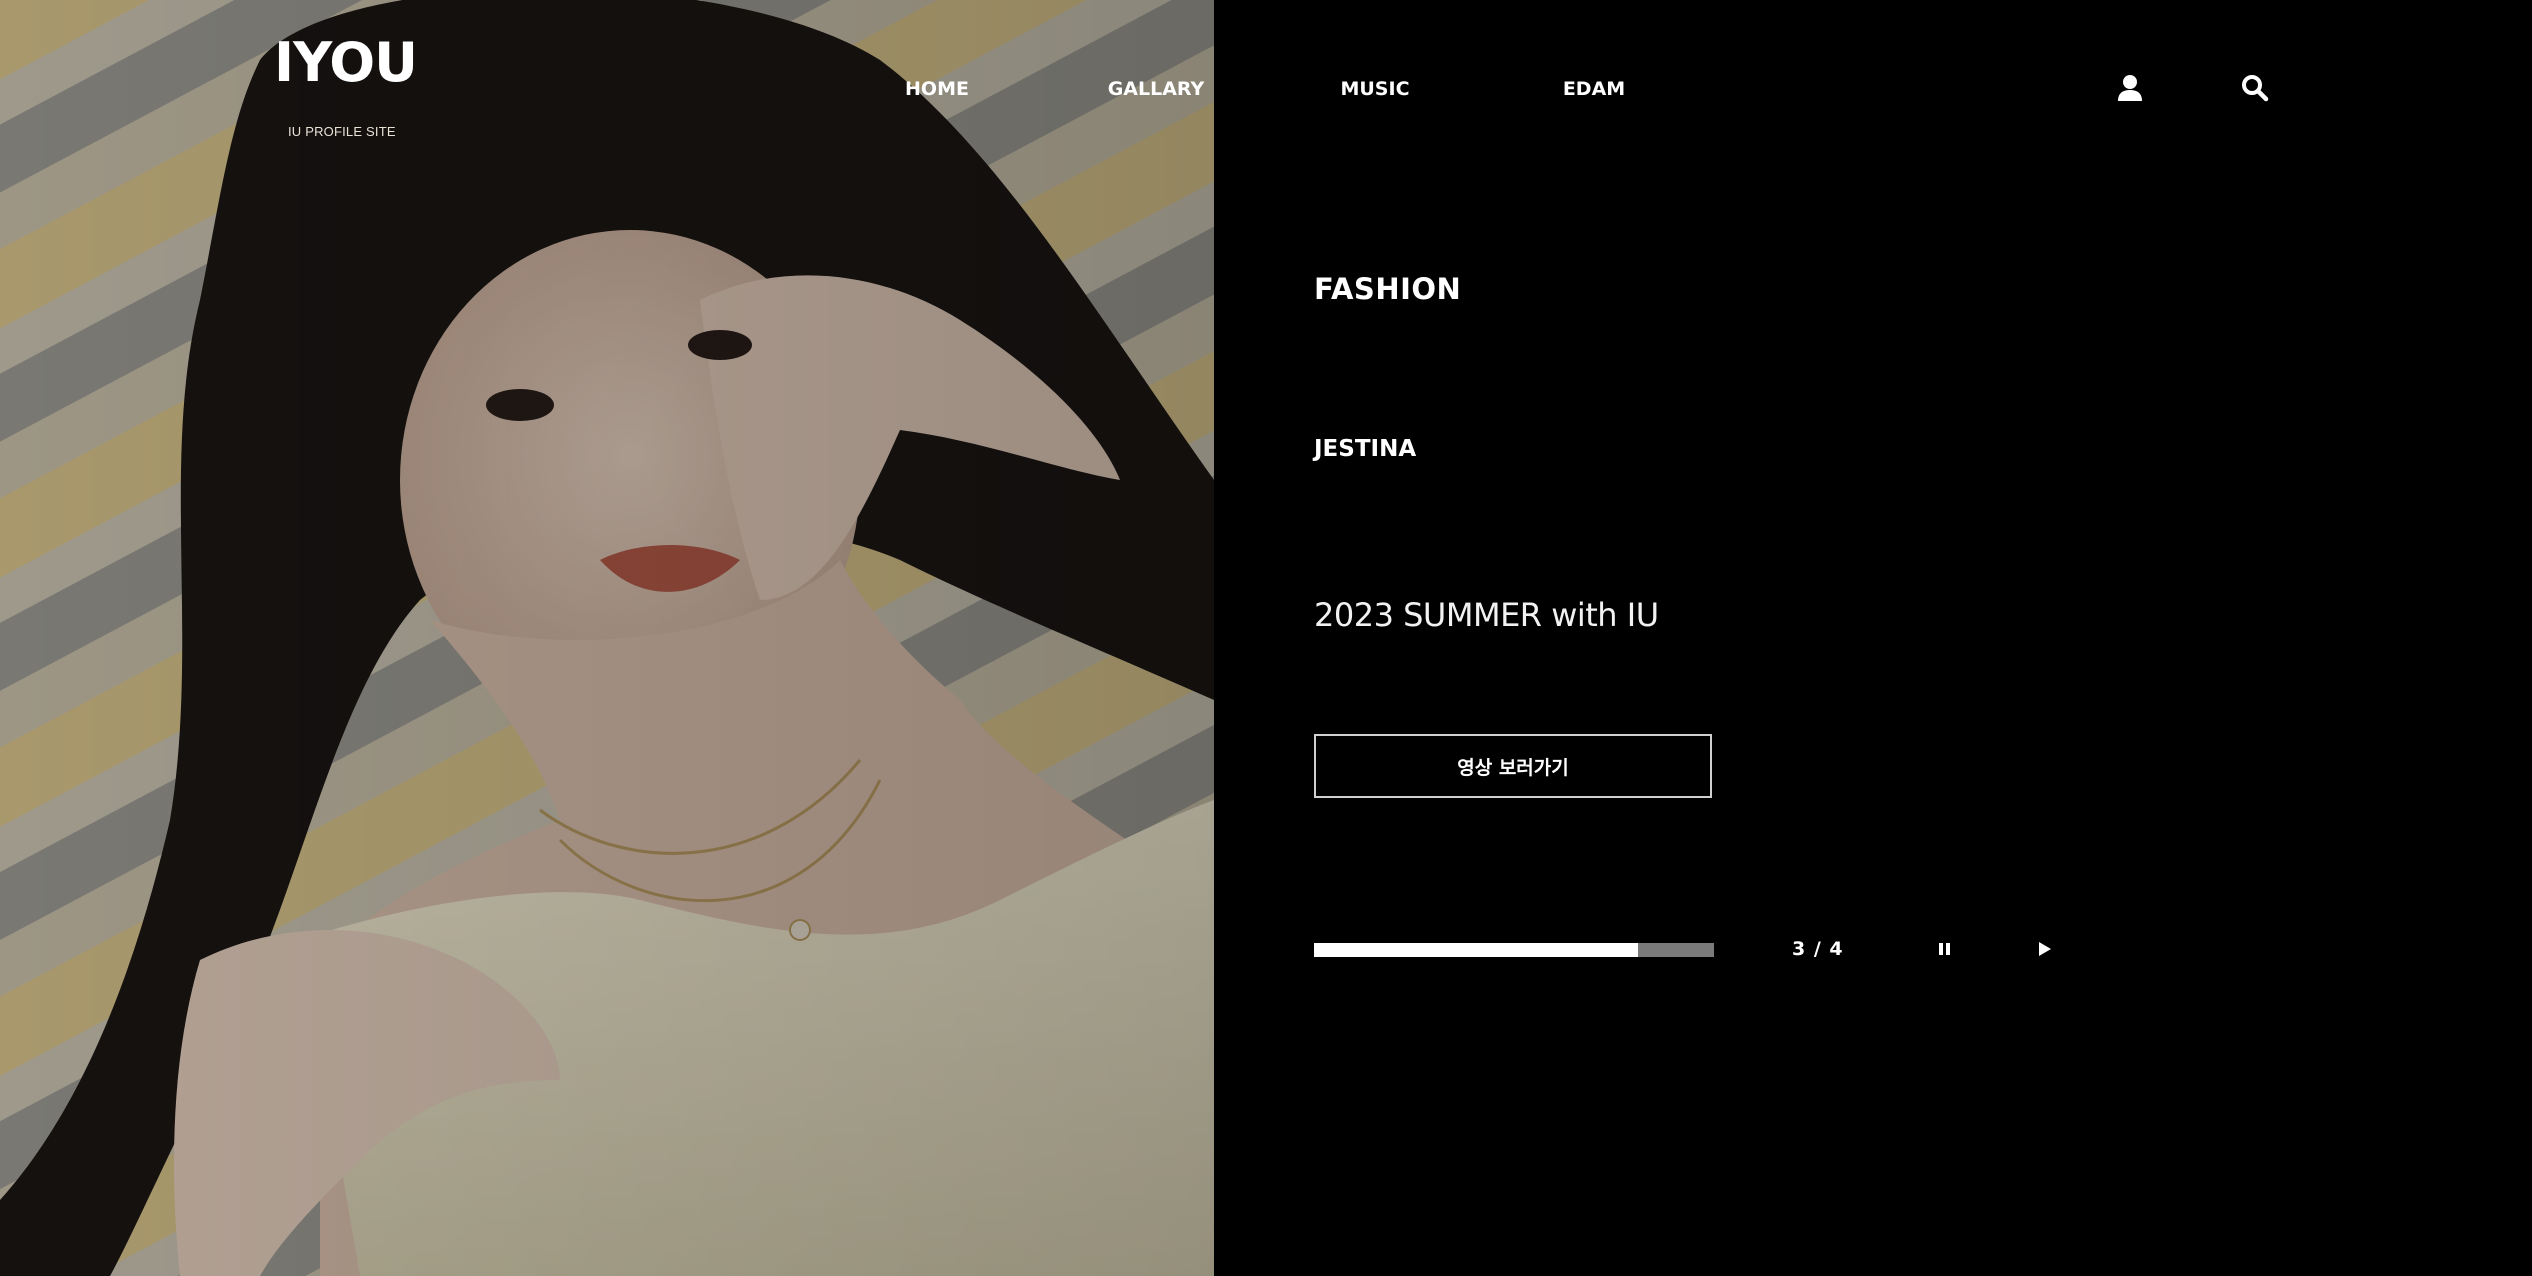 The image size is (2532, 1276). Describe the element at coordinates (1818, 949) in the screenshot. I see `slide-counter: 3 / 4` at that location.